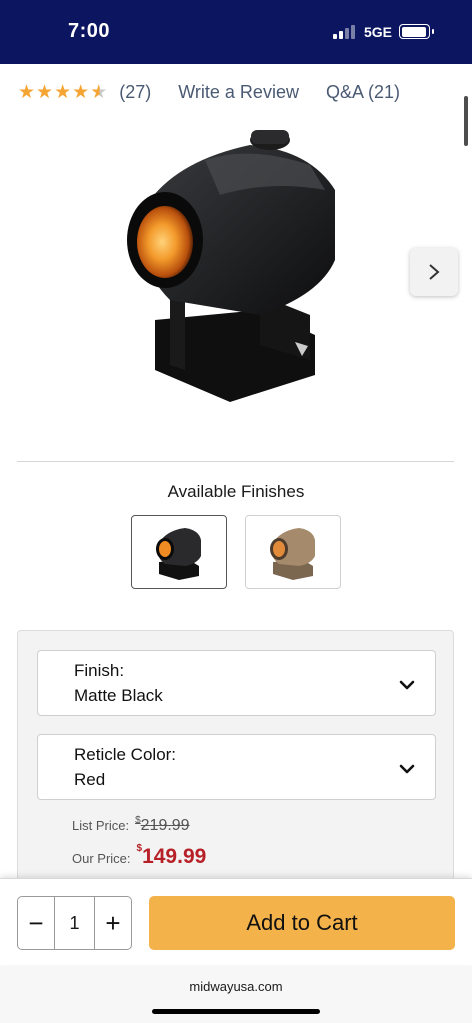  What do you see at coordinates (302, 923) in the screenshot?
I see `add-to-cart-button: Add to Cart` at bounding box center [302, 923].